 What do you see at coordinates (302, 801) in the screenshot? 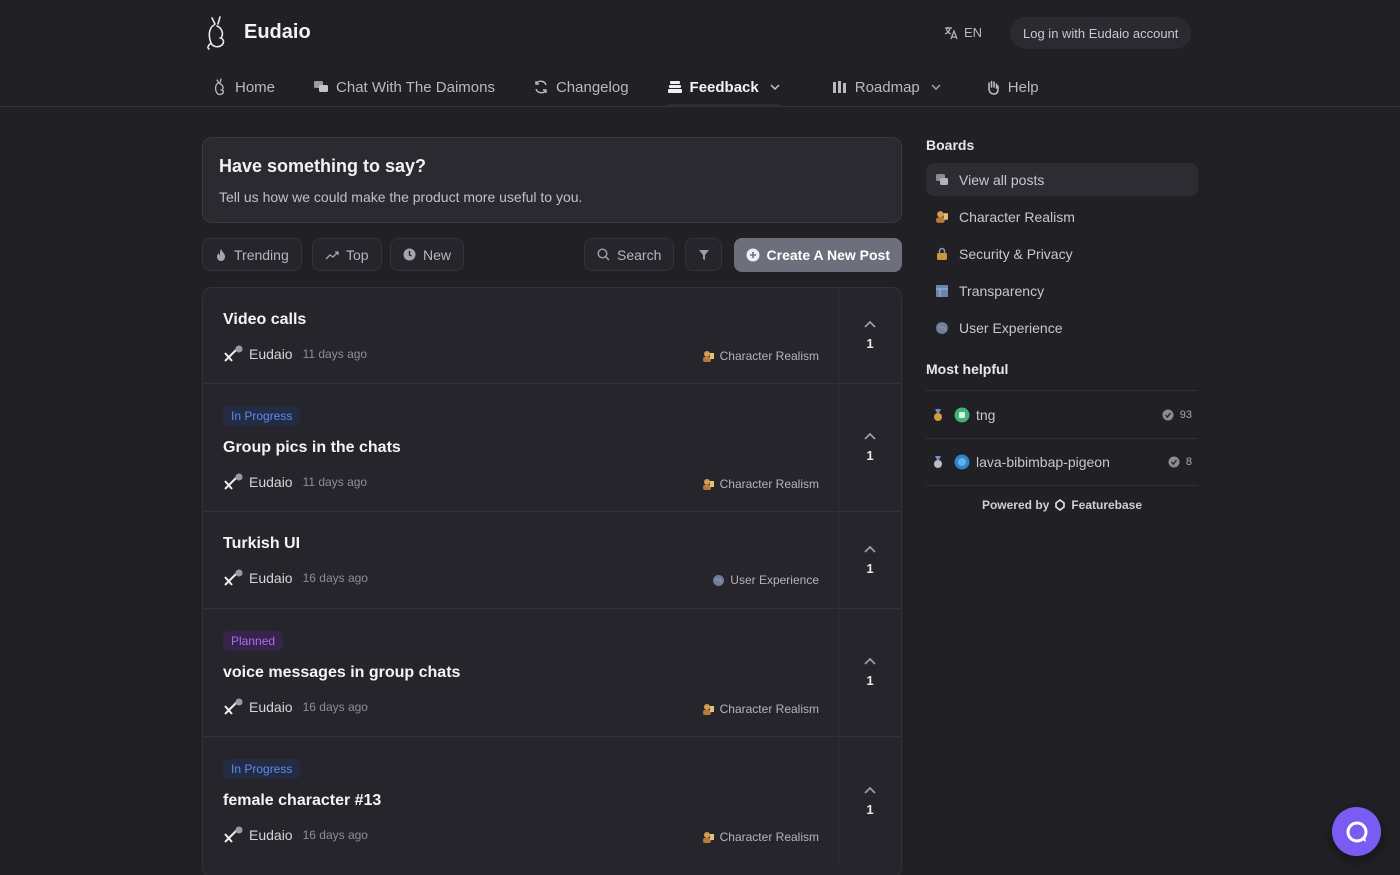
I see `post-title: female character #13` at bounding box center [302, 801].